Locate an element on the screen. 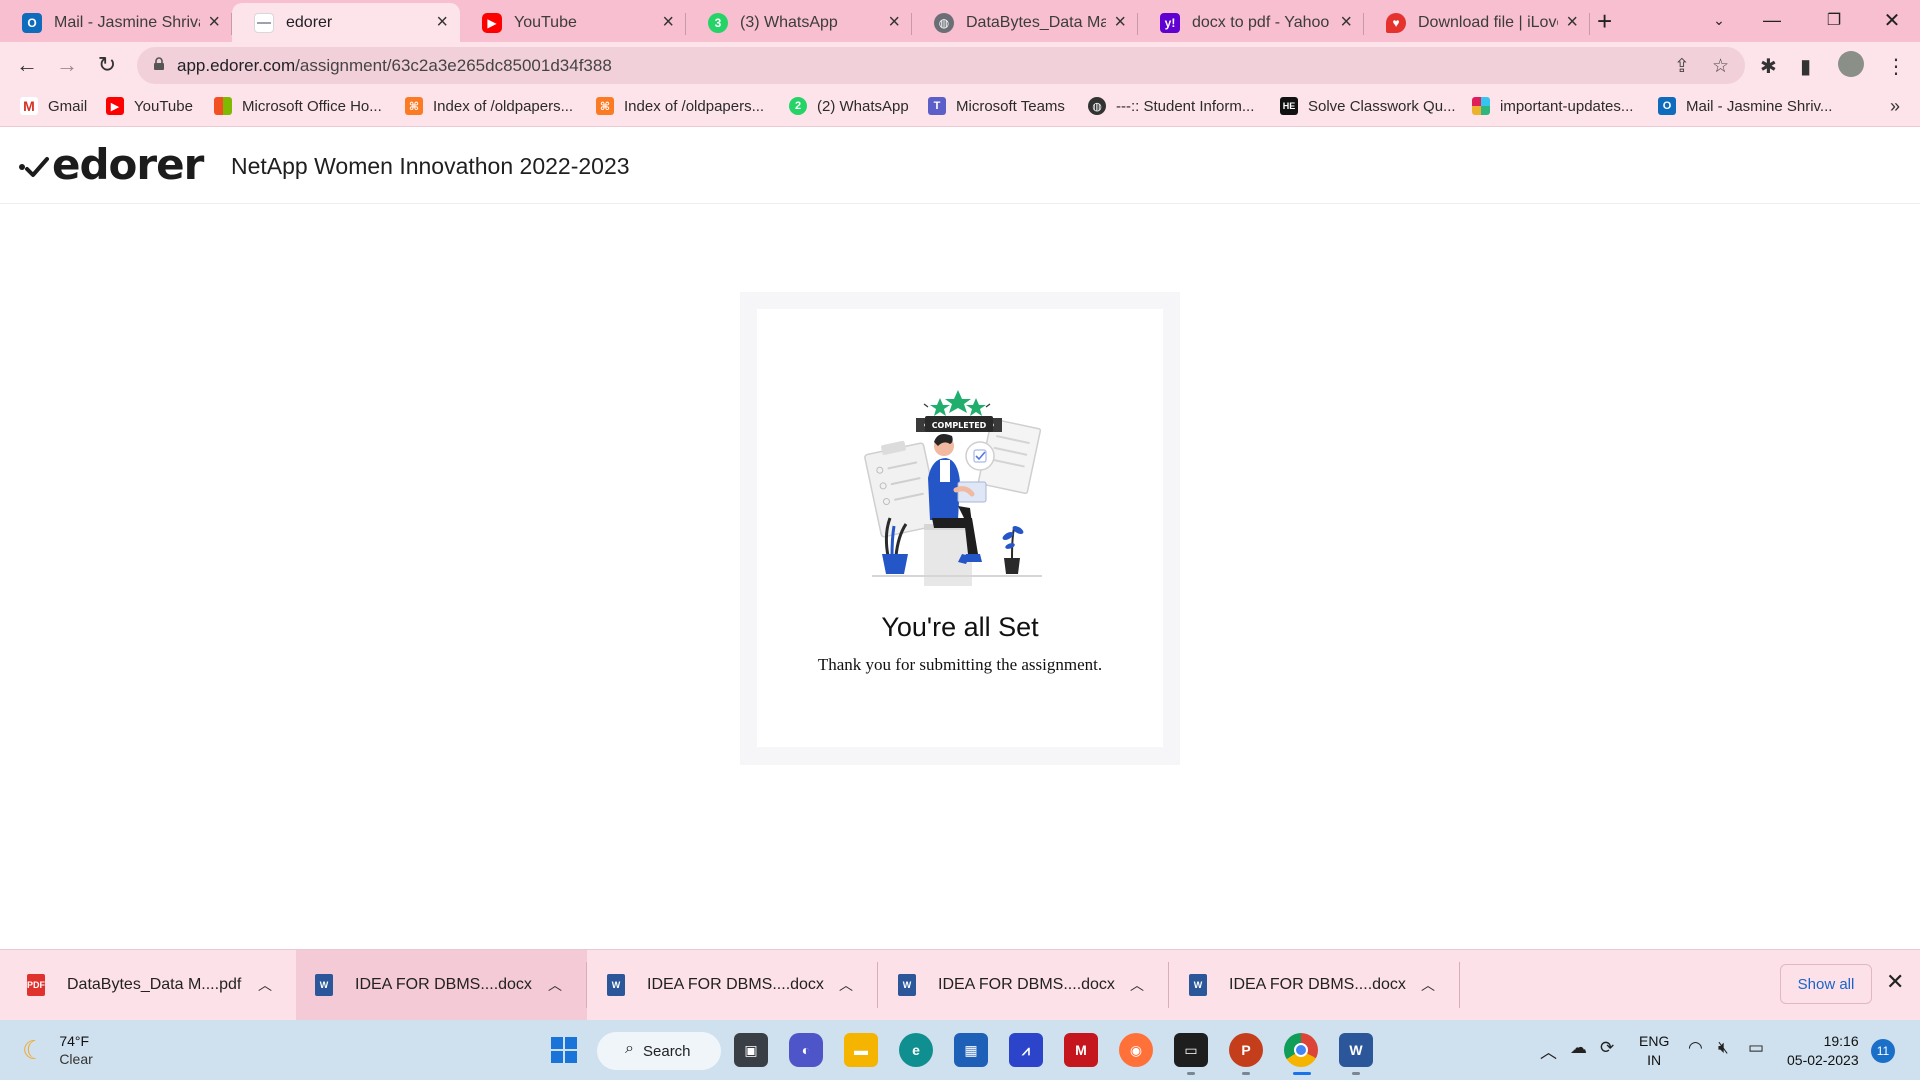 The height and width of the screenshot is (1080, 1920). xampp-icon: ⌘ is located at coordinates (414, 106).